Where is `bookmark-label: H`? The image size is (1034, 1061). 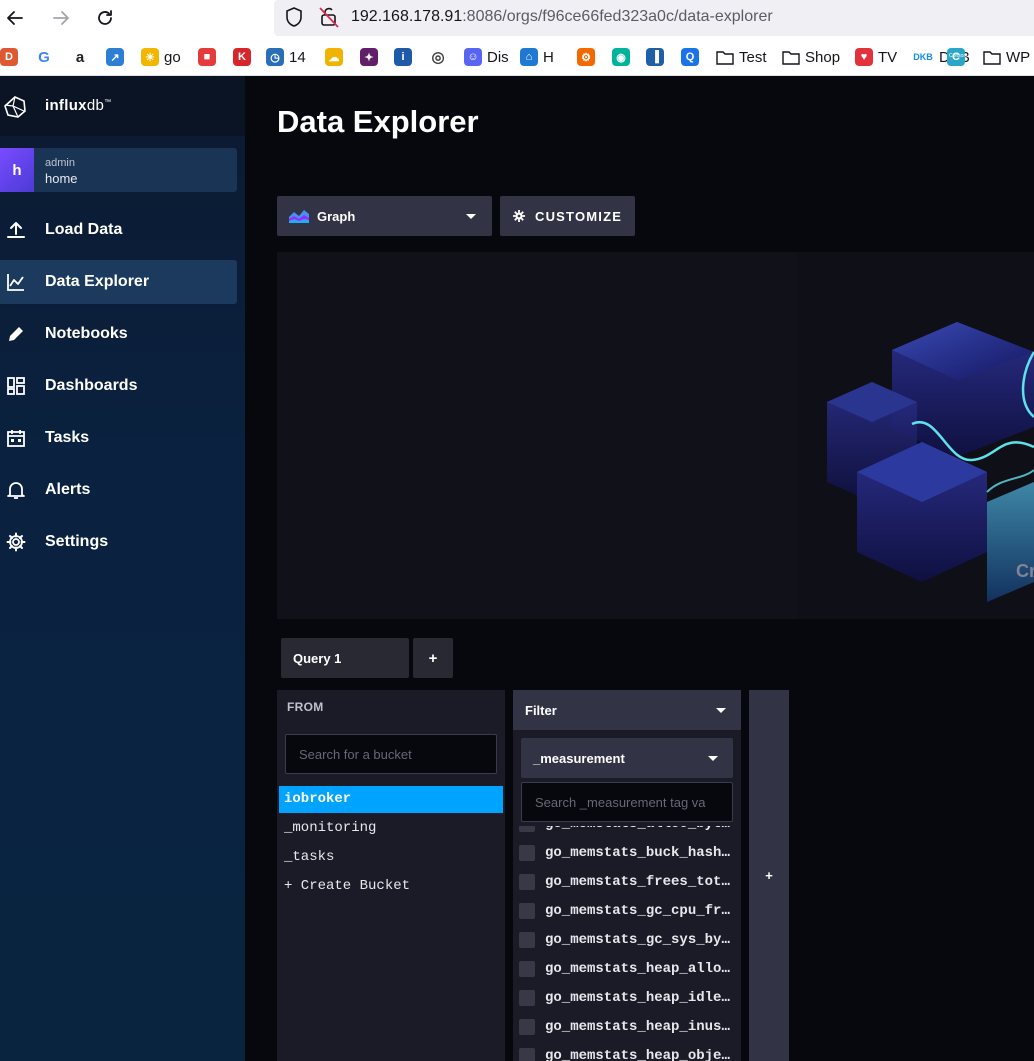
bookmark-label: H is located at coordinates (548, 57).